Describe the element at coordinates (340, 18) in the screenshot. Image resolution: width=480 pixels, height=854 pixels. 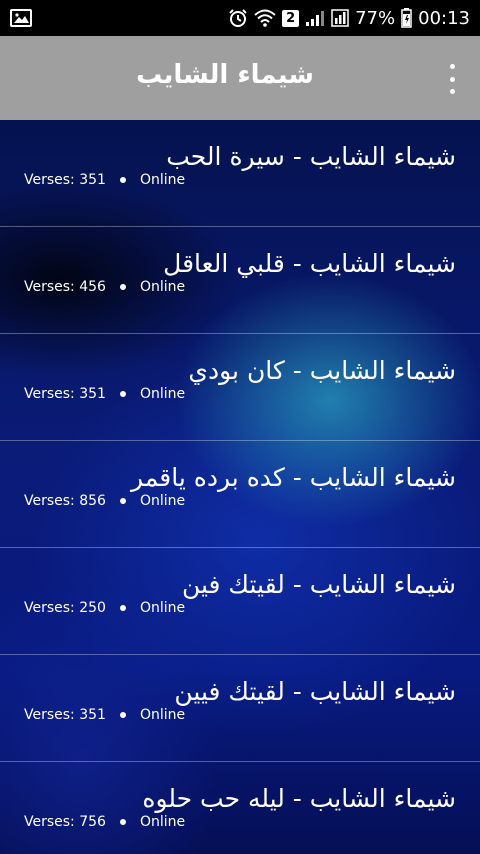
I see `sim-icon` at that location.